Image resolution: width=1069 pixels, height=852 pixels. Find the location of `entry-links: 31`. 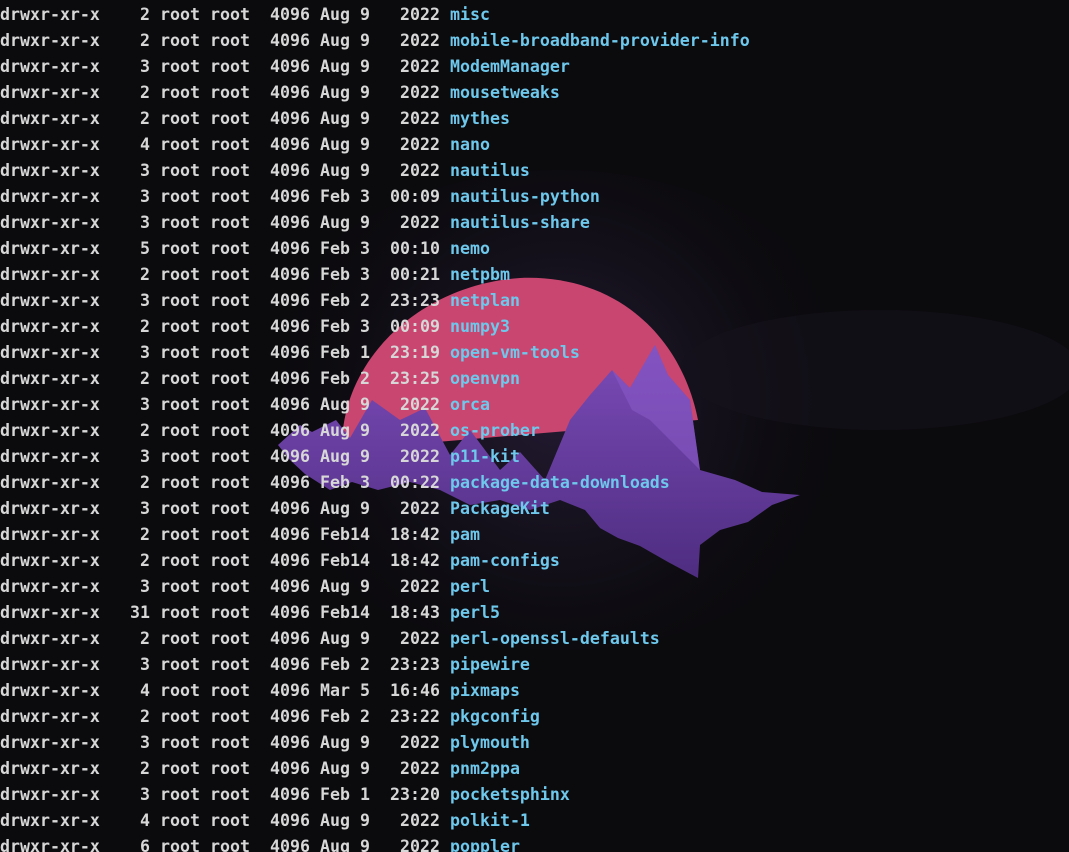

entry-links: 31 is located at coordinates (140, 612).